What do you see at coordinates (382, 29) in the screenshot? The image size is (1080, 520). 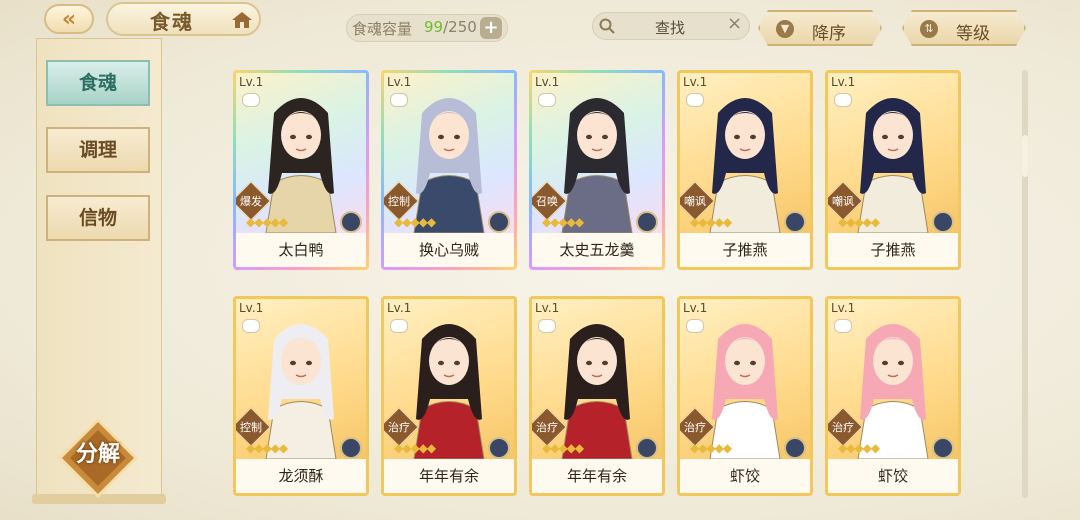 I see `capacity-label: 食魂容量` at bounding box center [382, 29].